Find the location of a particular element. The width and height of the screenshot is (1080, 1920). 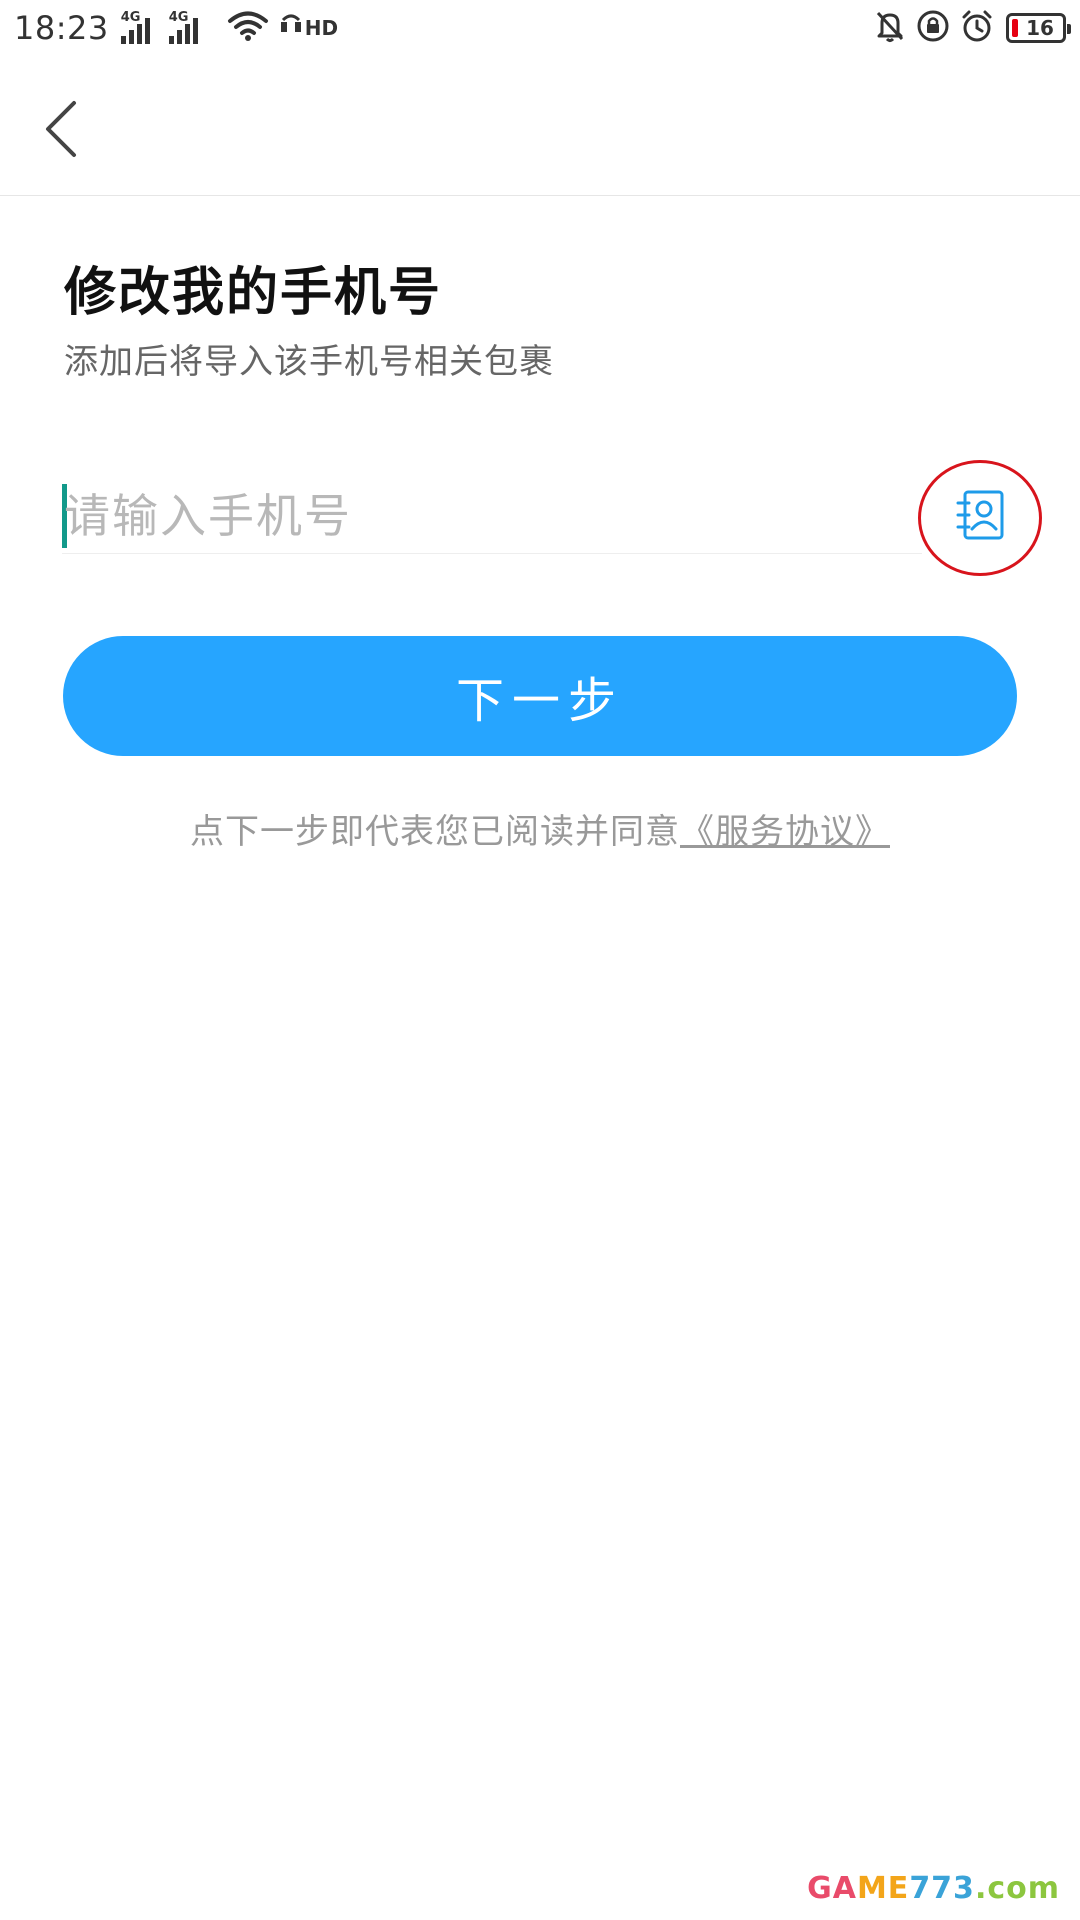

chevron-left-icon is located at coordinates (61, 129).